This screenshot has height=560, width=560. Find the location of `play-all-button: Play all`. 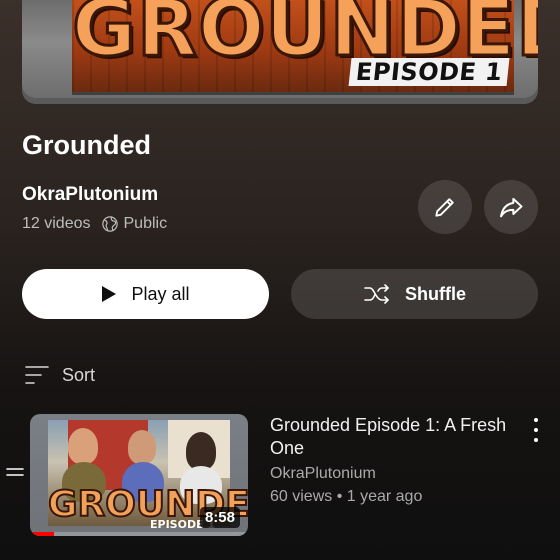

play-all-button: Play all is located at coordinates (145, 294).